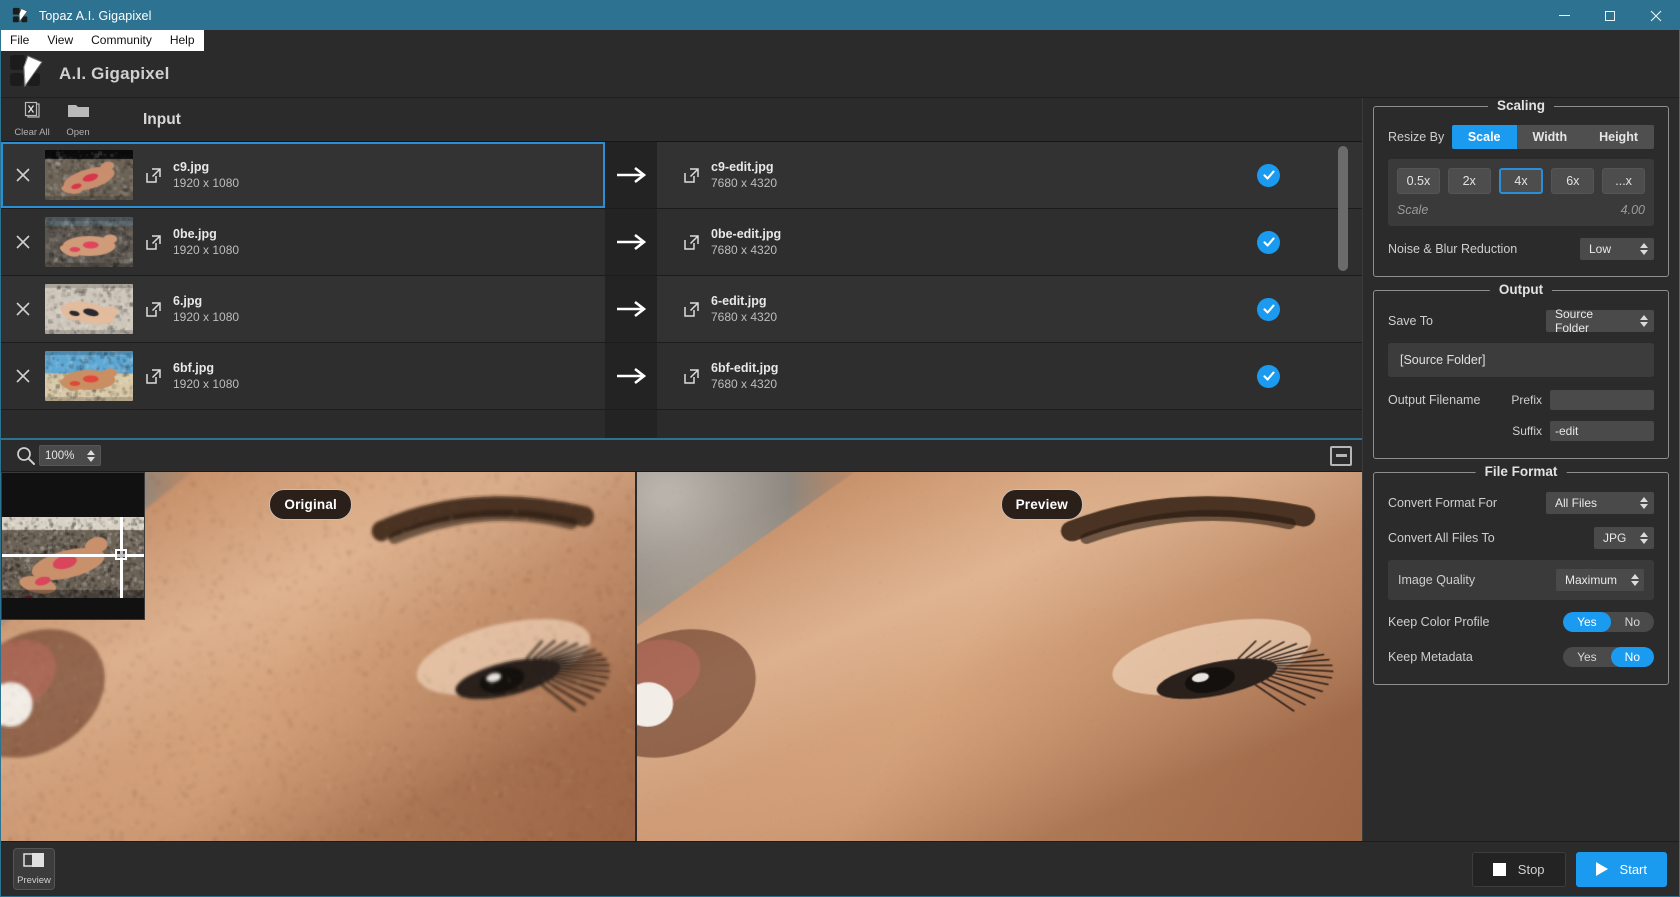  I want to click on clear-all-icon, so click(32, 113).